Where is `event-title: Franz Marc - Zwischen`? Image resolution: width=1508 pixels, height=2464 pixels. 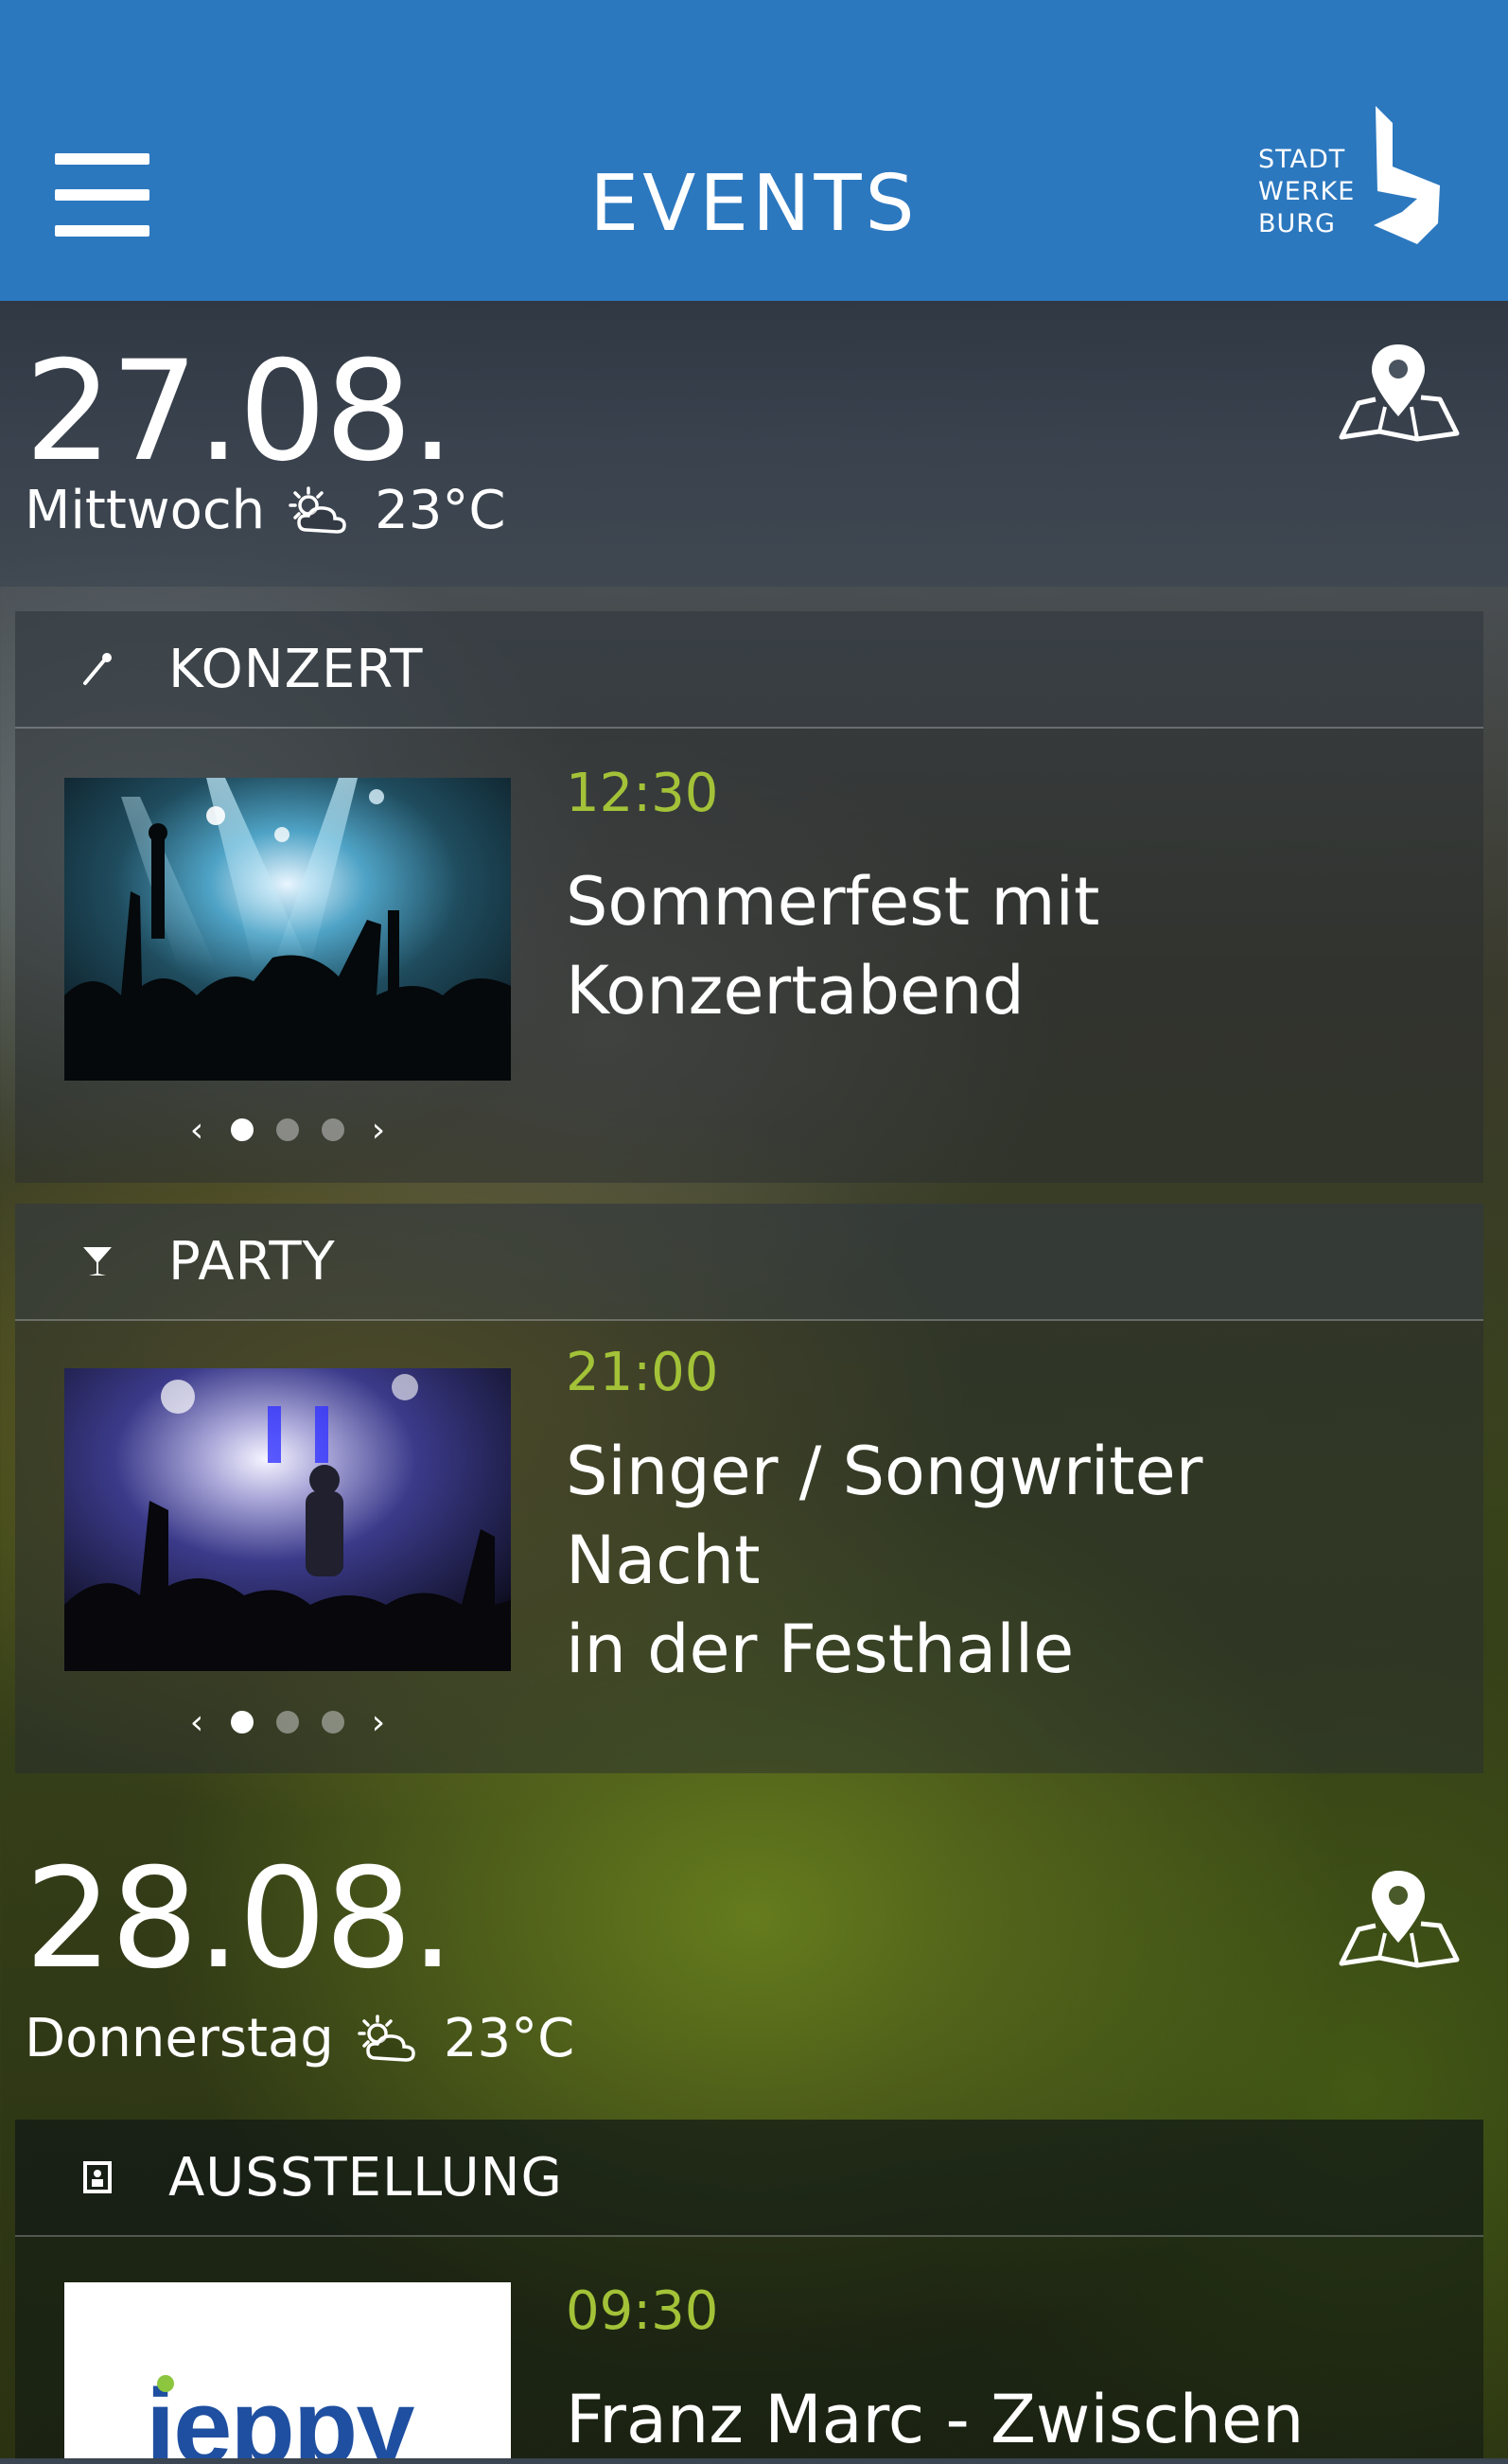 event-title: Franz Marc - Zwischen is located at coordinates (991, 2419).